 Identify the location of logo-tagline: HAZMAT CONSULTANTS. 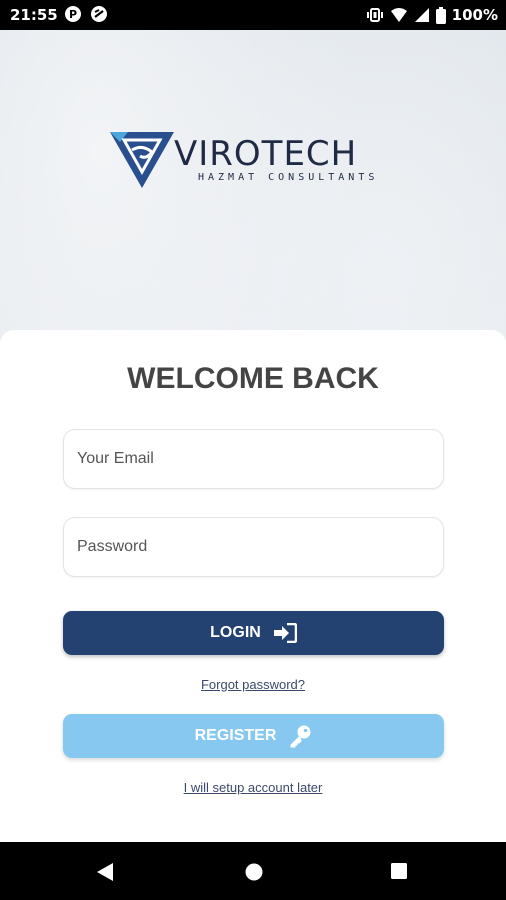
(288, 177).